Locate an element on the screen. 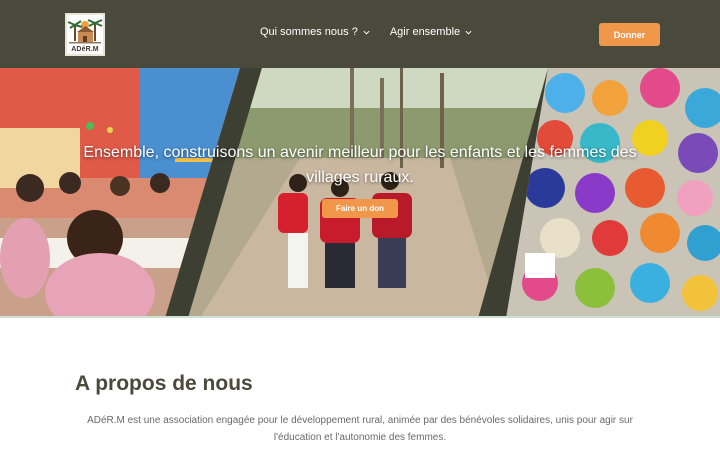 This screenshot has height=450, width=720. donate-cta-button: Faire un don is located at coordinates (360, 208).